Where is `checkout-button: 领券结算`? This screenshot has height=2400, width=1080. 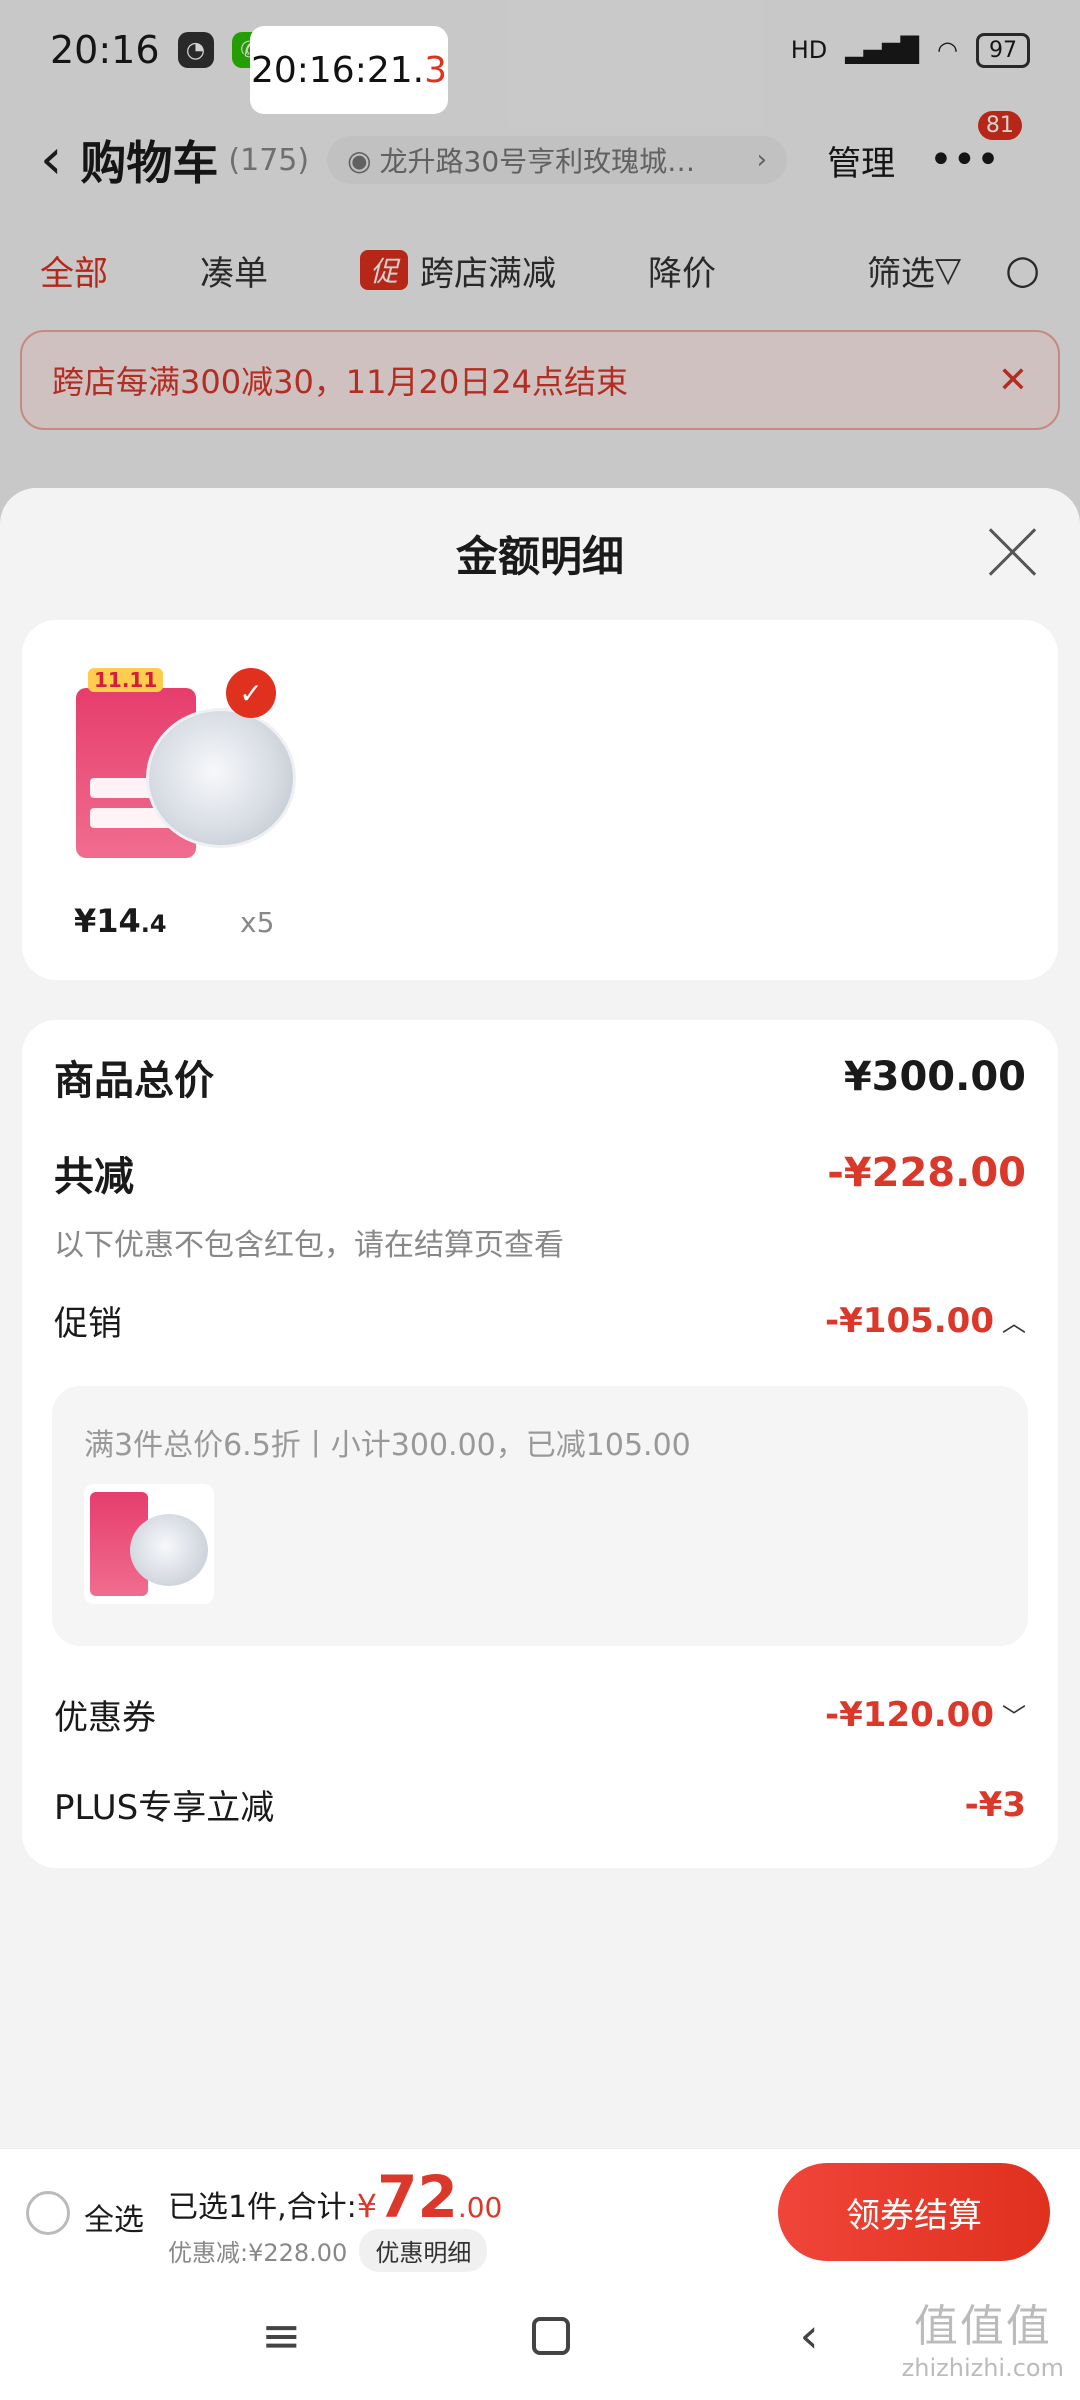 checkout-button: 领券结算 is located at coordinates (914, 2212).